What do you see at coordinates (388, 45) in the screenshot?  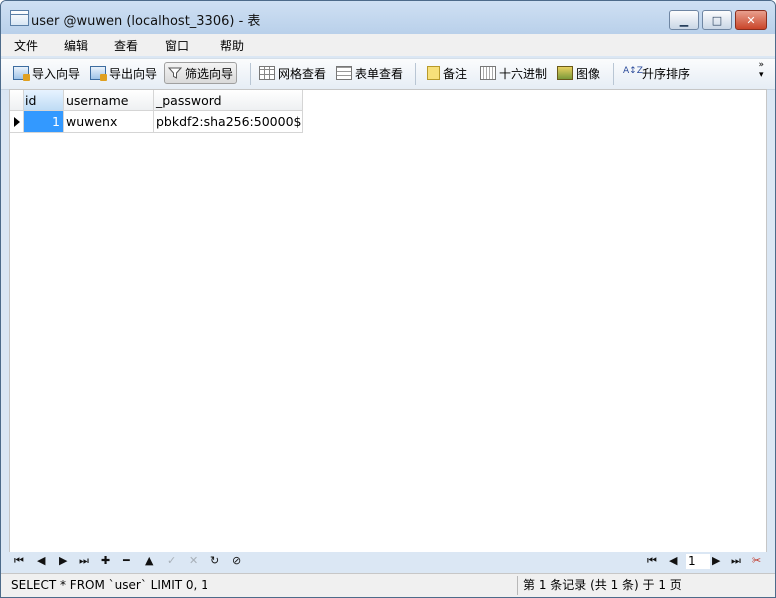 I see `menu-bar: 文件 编辑 查看 窗口 帮助` at bounding box center [388, 45].